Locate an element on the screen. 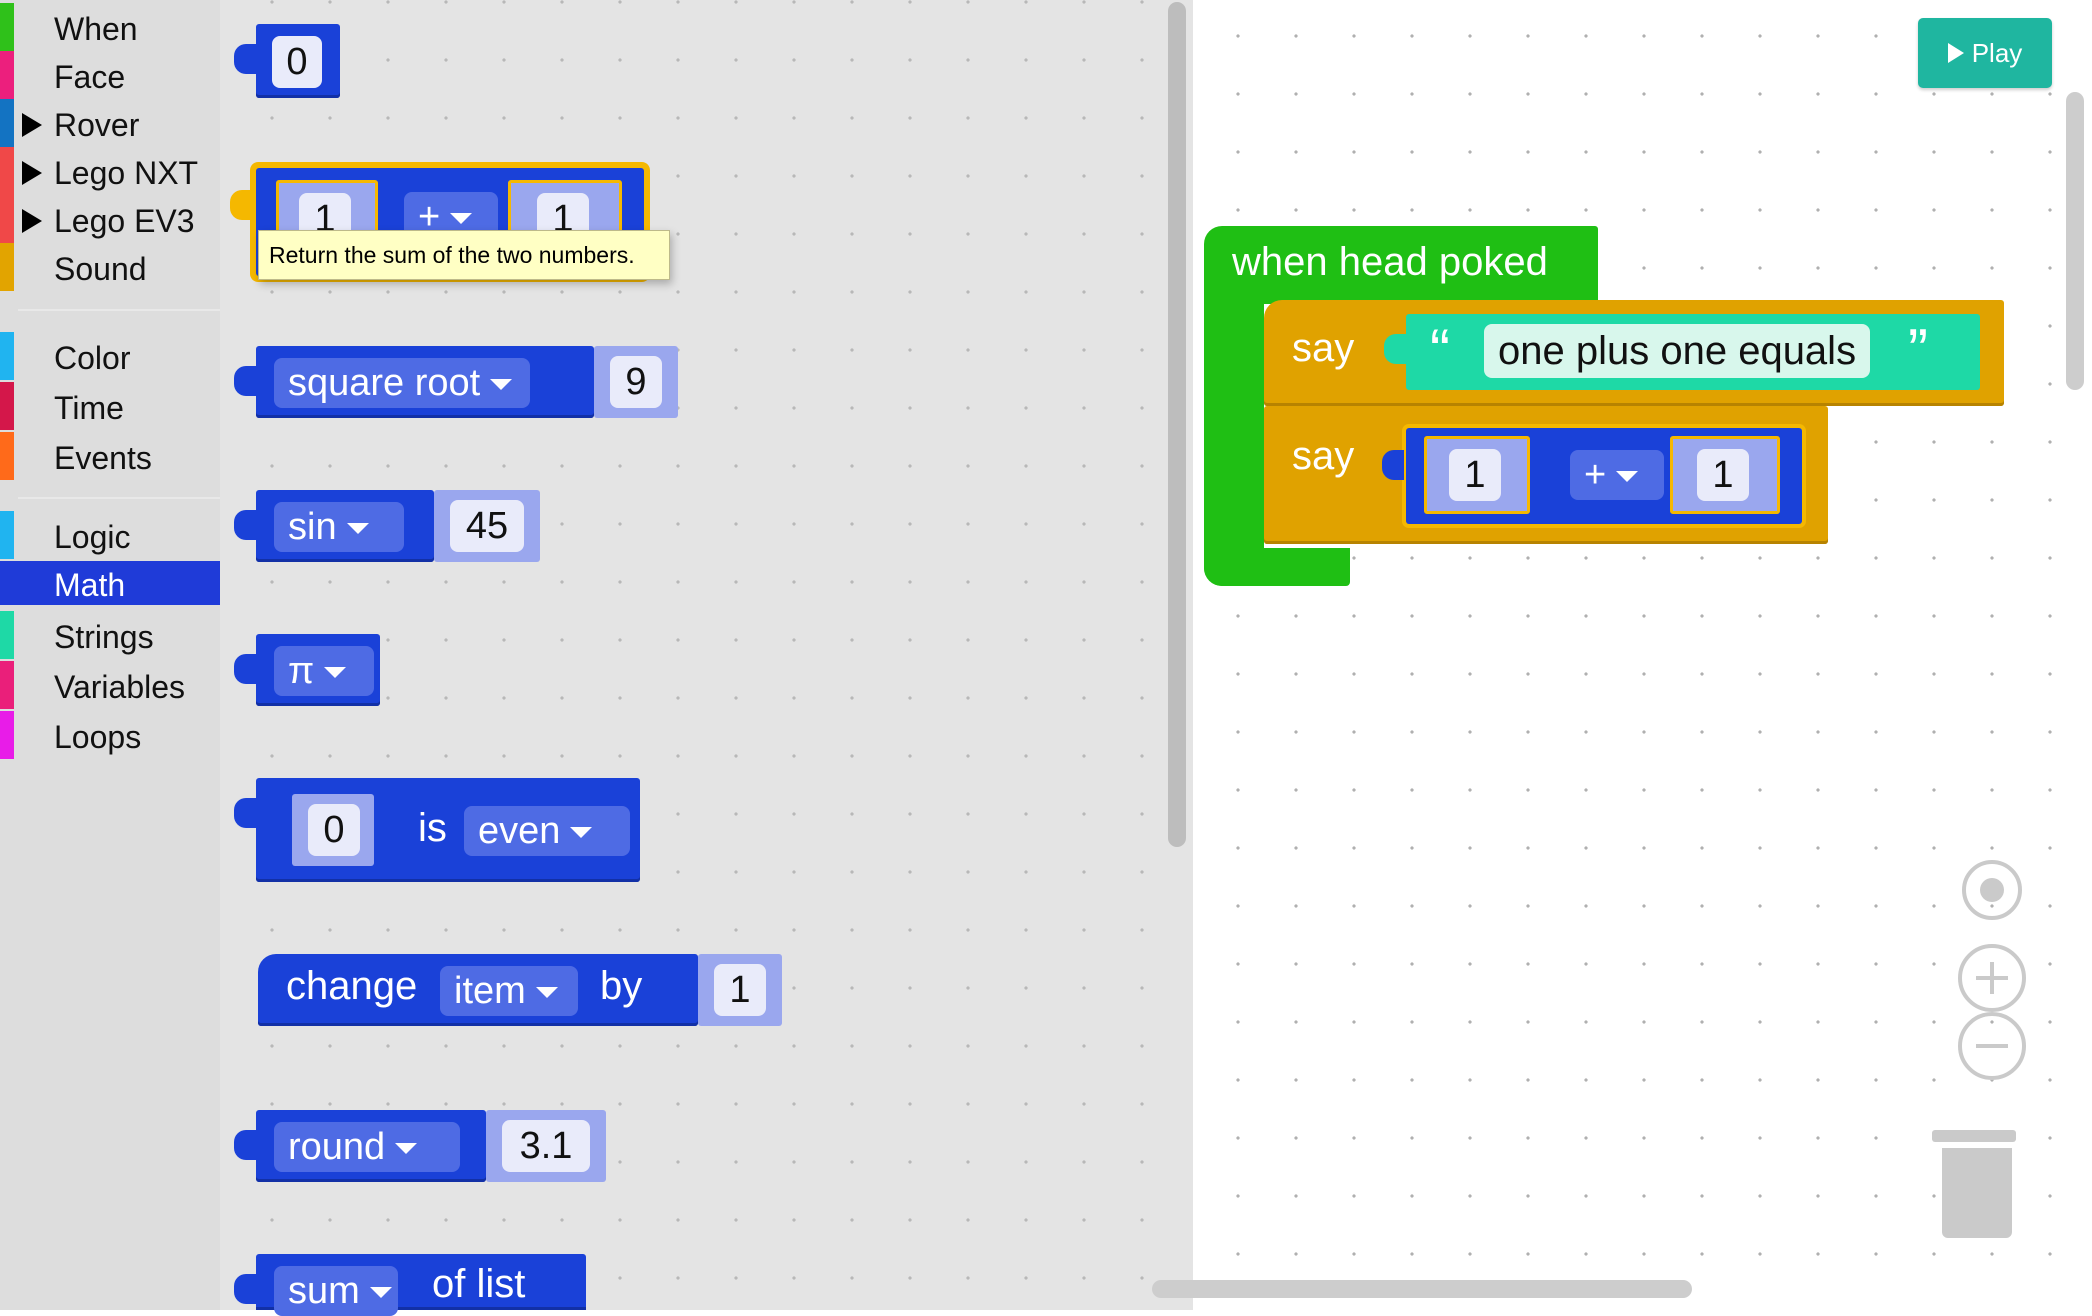 Image resolution: width=2092 pixels, height=1316 pixels. category-label: Sound is located at coordinates (100, 269).